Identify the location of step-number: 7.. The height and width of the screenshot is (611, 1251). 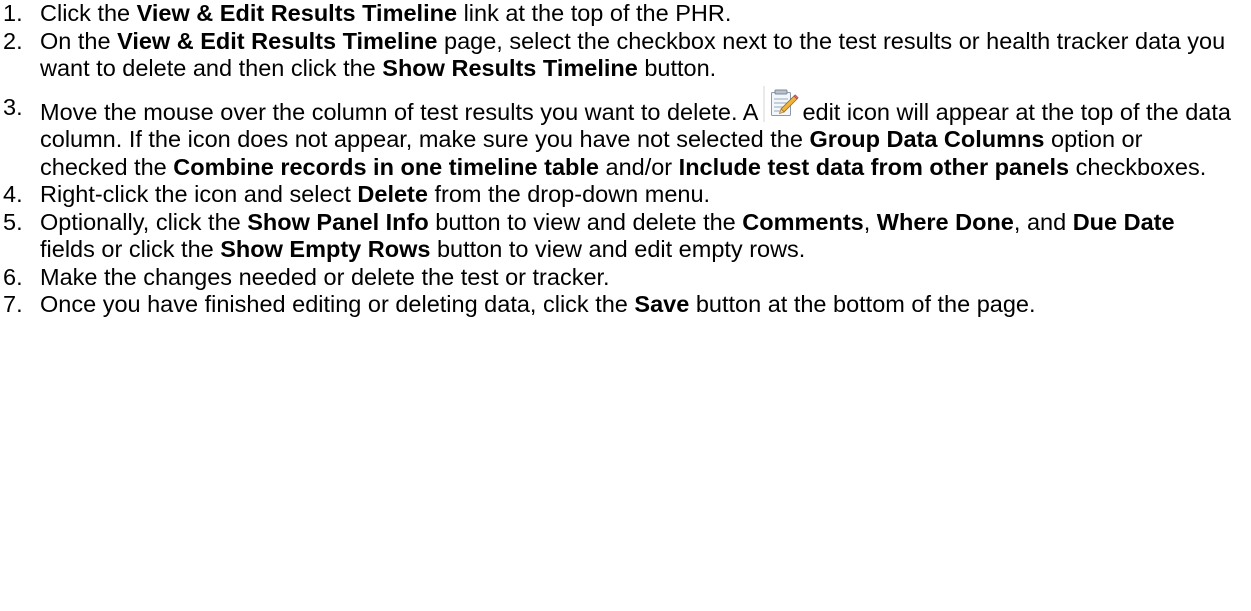
(13, 304).